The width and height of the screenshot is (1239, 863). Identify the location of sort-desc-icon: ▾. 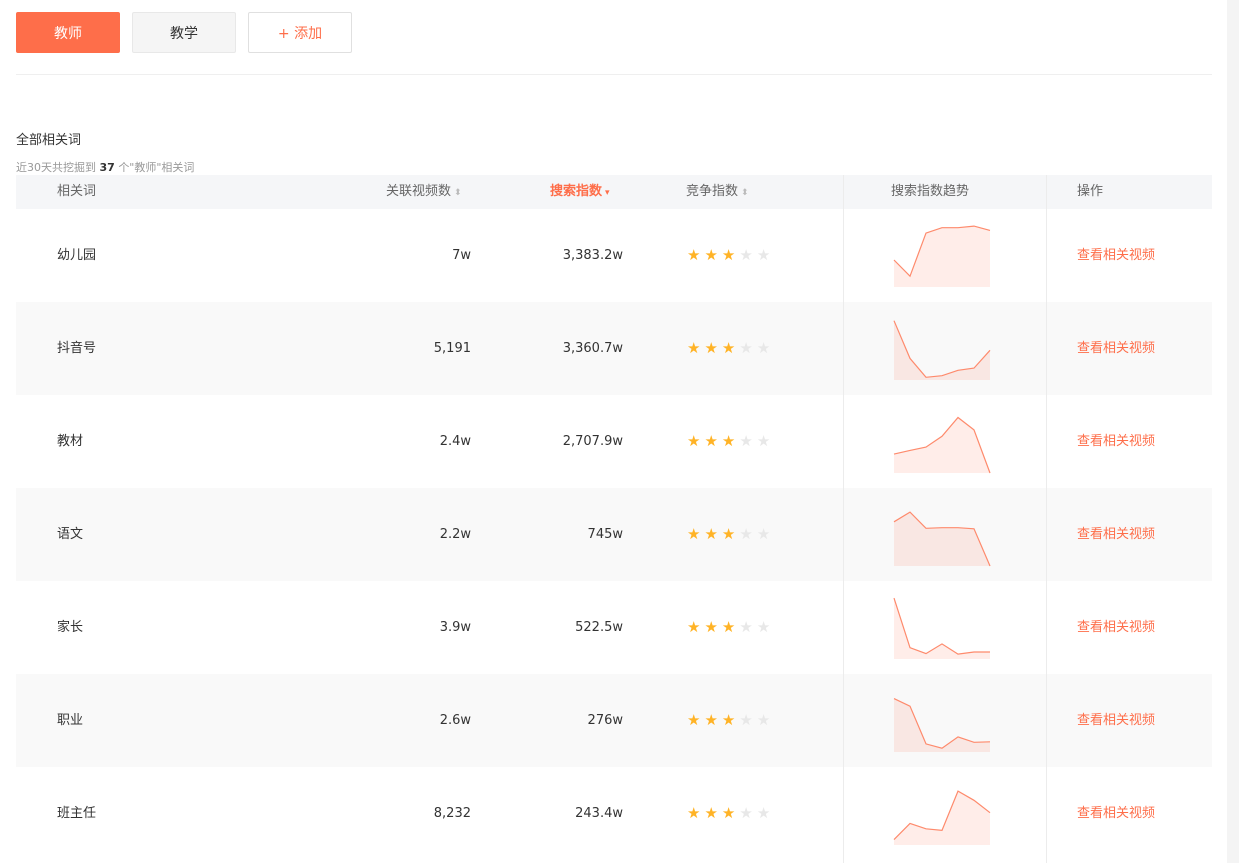
(607, 193).